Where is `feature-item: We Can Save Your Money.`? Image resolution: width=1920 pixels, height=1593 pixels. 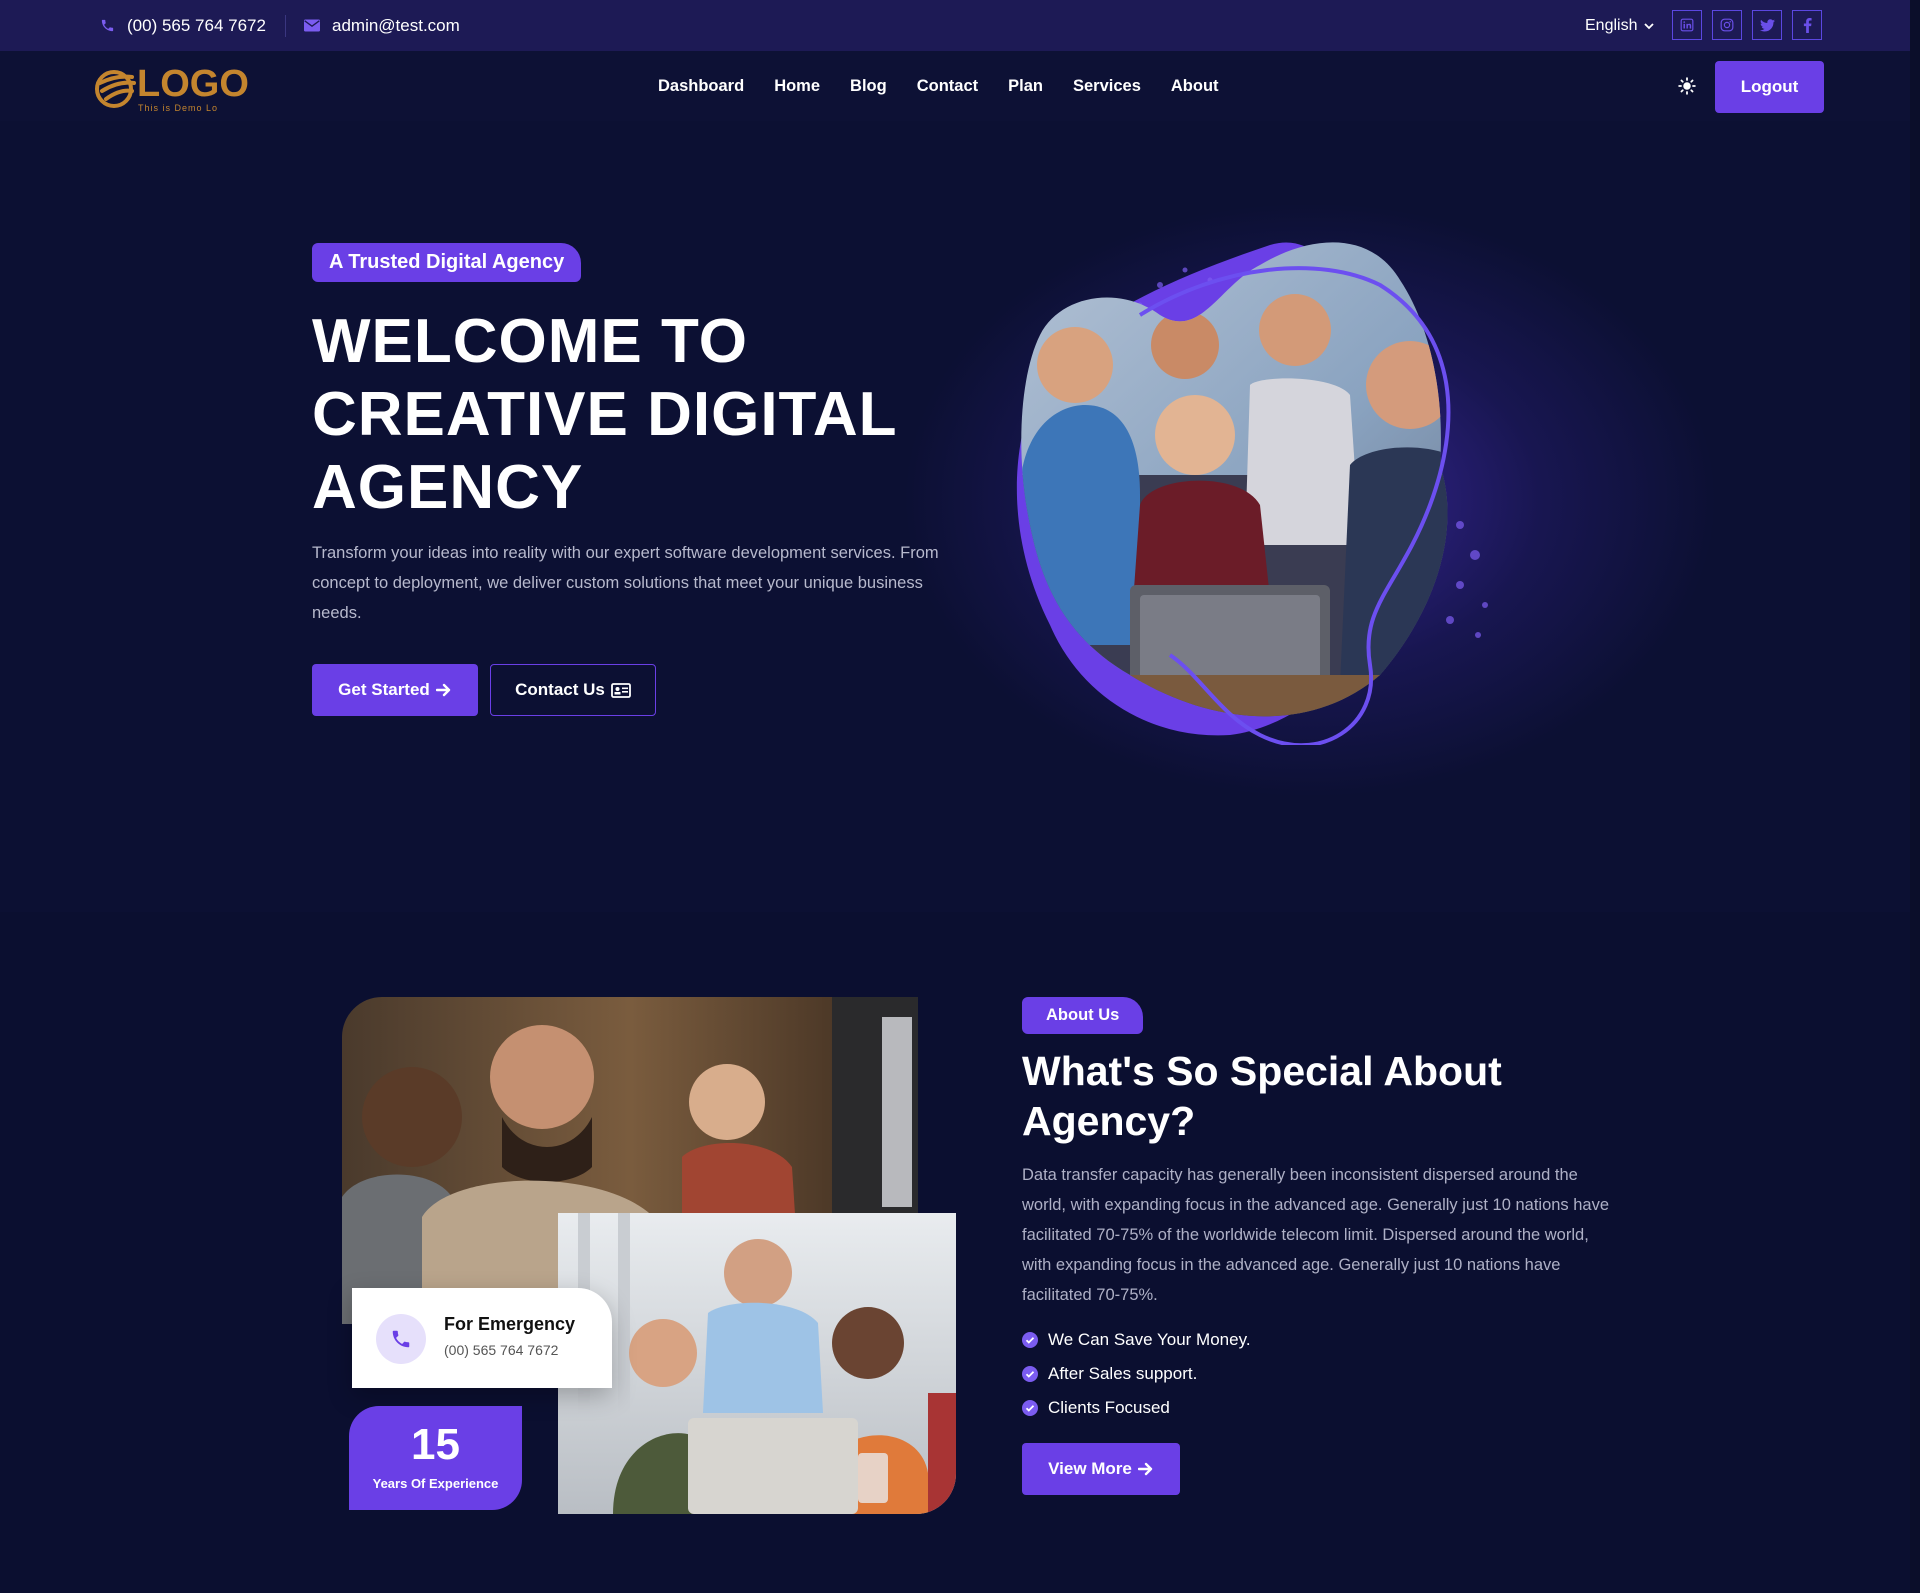
feature-item: We Can Save Your Money. is located at coordinates (1136, 1340).